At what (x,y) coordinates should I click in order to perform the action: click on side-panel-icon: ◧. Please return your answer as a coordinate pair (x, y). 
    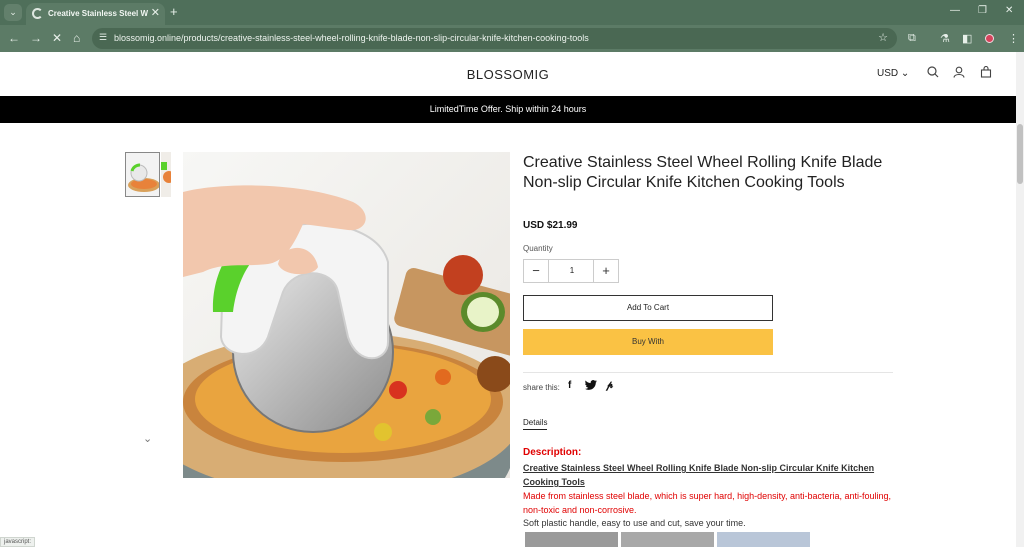
    Looking at the image, I should click on (967, 38).